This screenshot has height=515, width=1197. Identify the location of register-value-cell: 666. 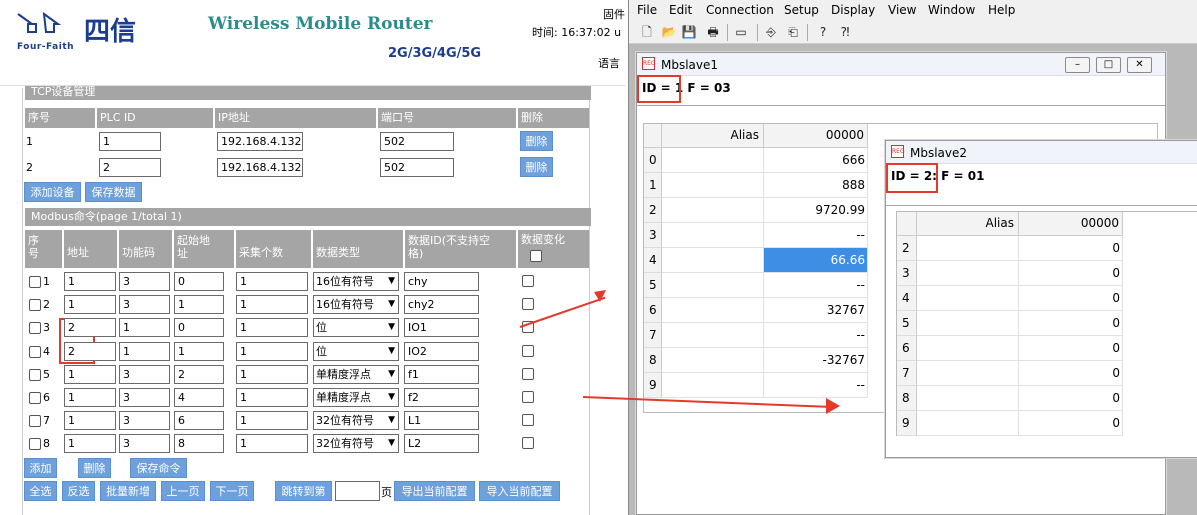
(816, 160).